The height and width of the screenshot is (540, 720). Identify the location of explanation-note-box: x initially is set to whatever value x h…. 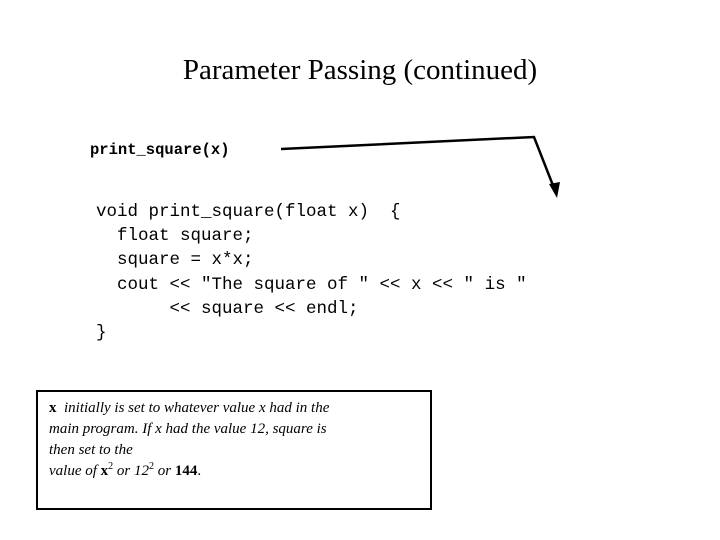
(234, 450).